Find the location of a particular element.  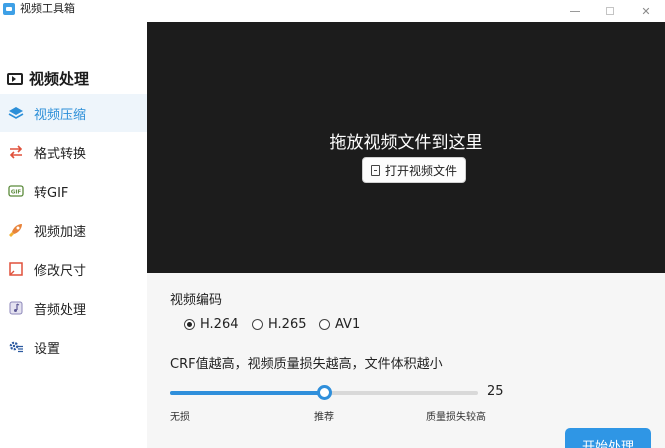

tick-recommended: 推荐 is located at coordinates (324, 417).